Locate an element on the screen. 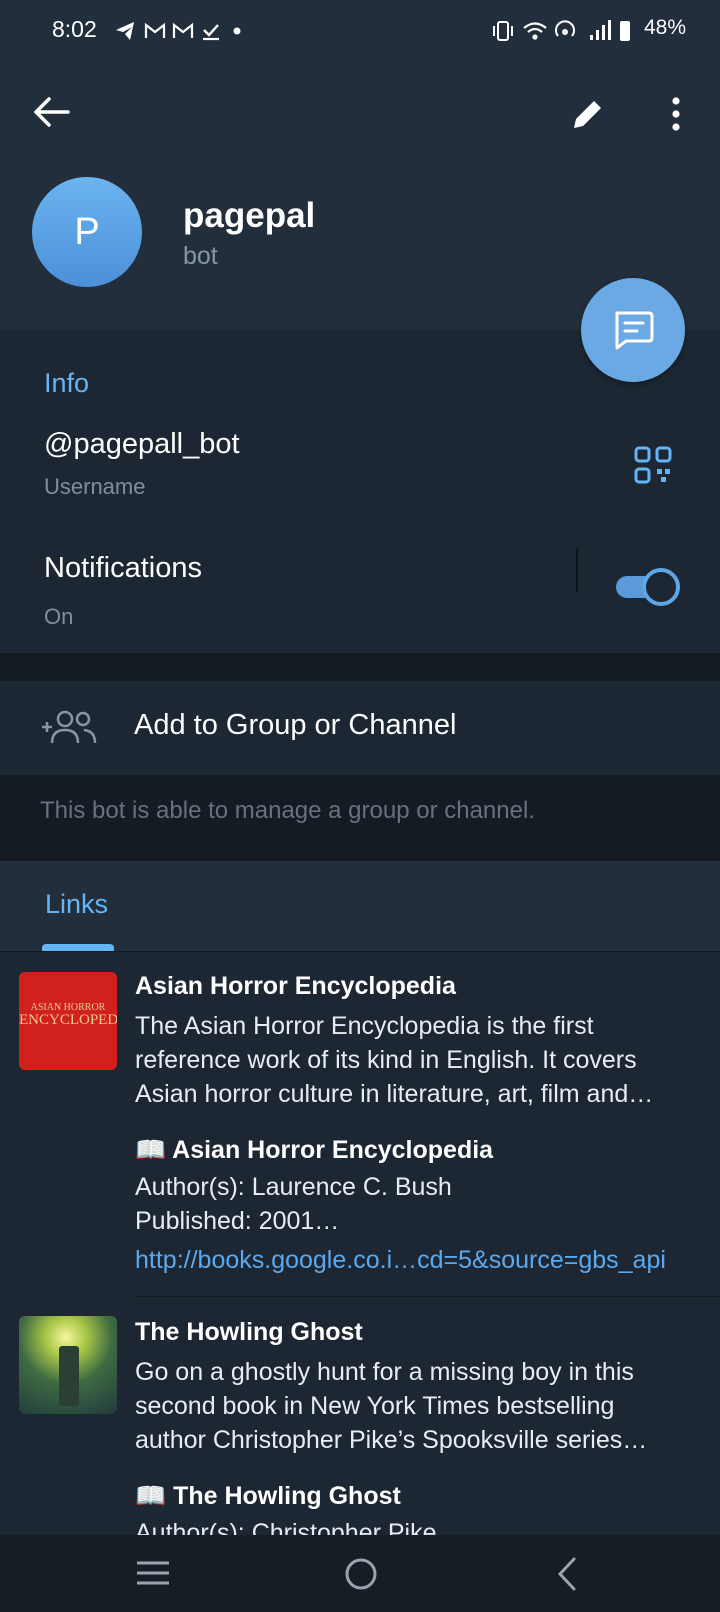 The width and height of the screenshot is (720, 1612). back-arrow-icon is located at coordinates (52, 112).